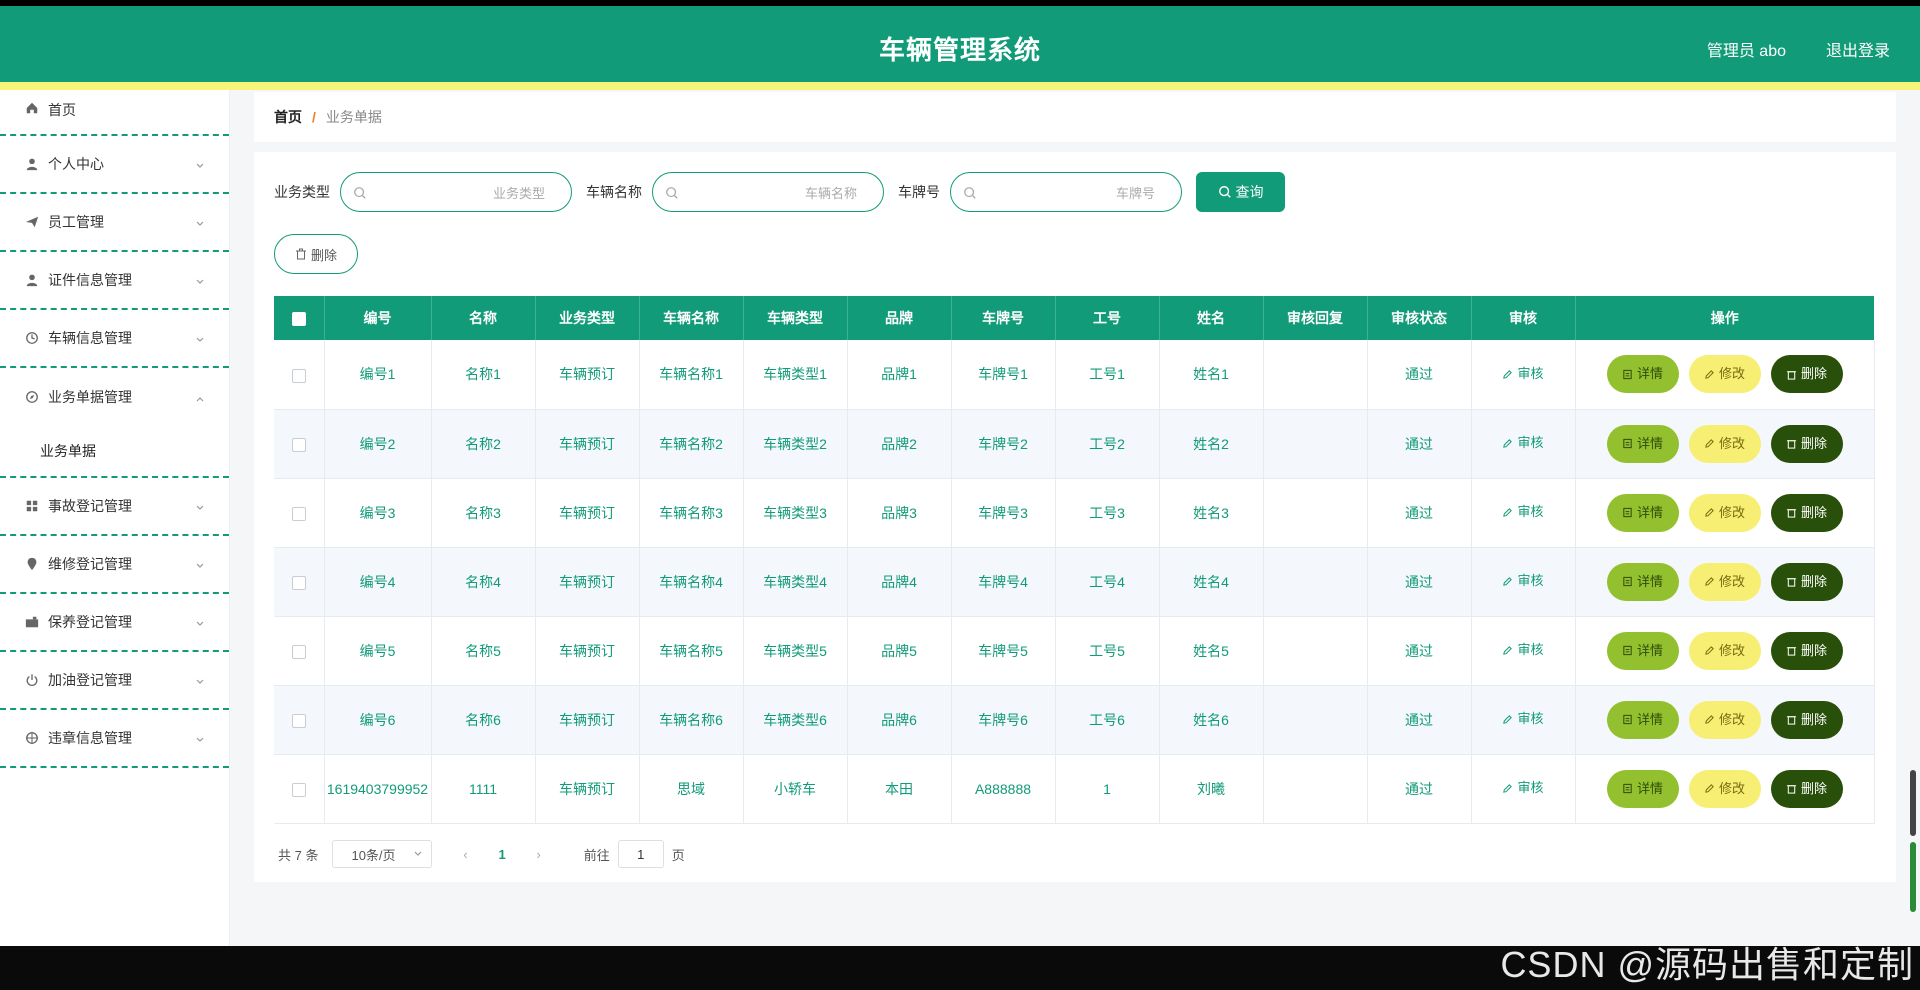  I want to click on sidebar-item-10: 违章信息管理, so click(114, 739).